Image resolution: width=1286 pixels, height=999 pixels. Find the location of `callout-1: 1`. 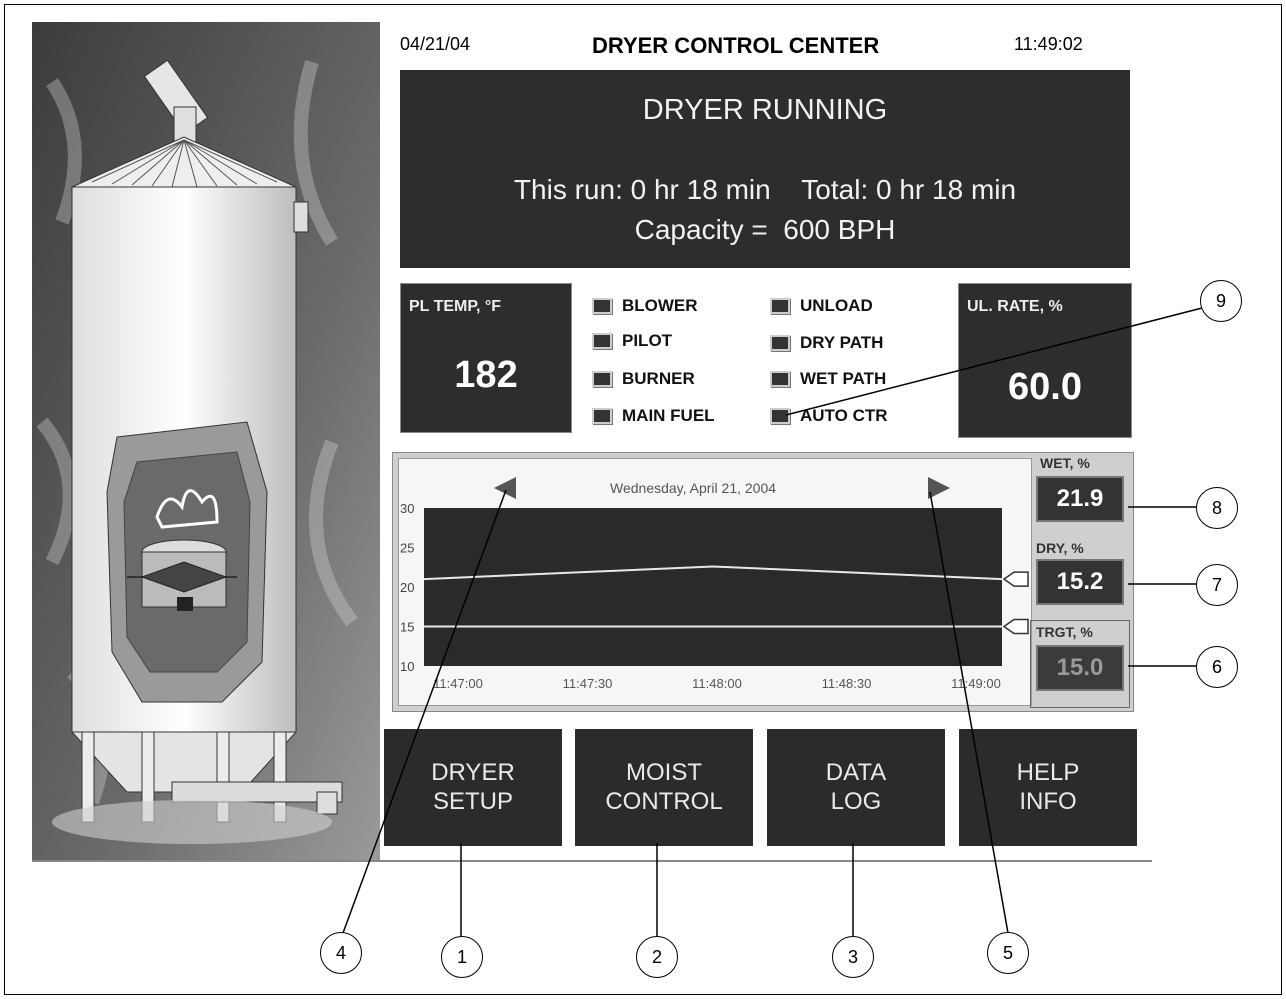

callout-1: 1 is located at coordinates (462, 957).